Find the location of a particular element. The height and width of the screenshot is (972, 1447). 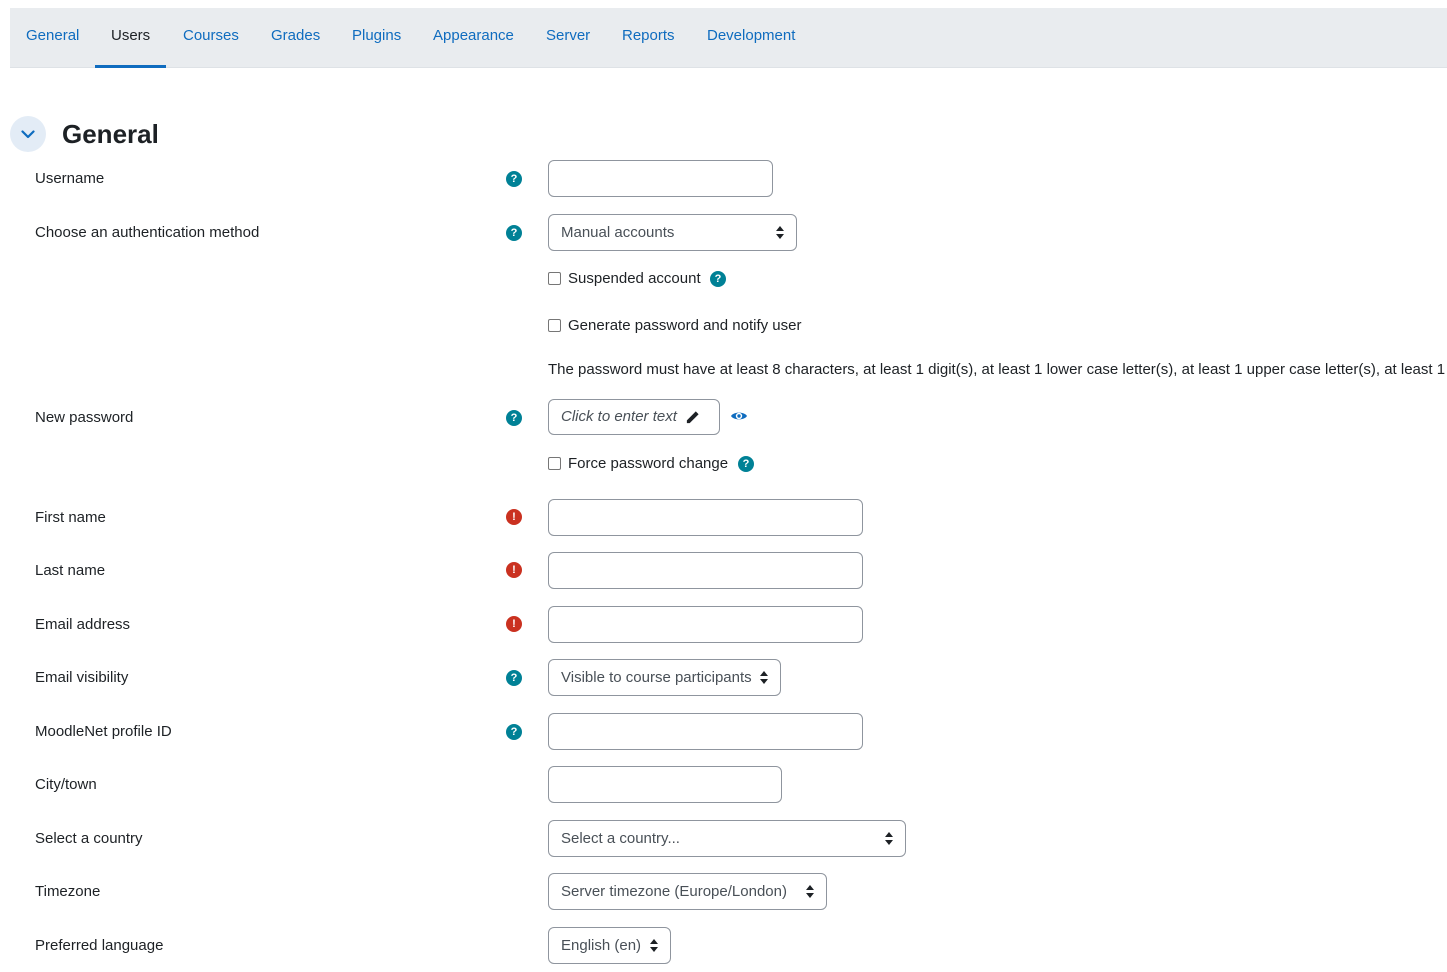

moodlenet-label: MoodleNet profile ID is located at coordinates (103, 731).